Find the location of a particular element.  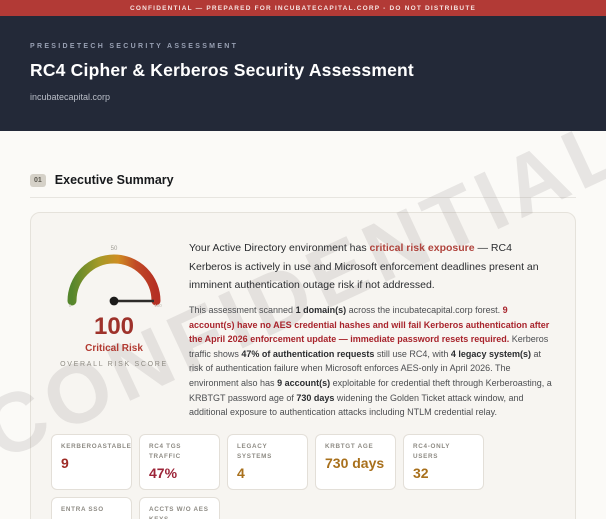

metric-label: RC4-ONLY USERS is located at coordinates (432, 451).